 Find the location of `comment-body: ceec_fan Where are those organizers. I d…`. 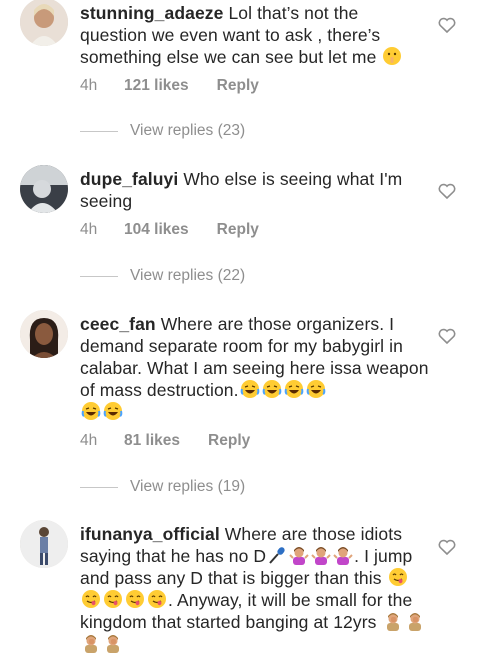

comment-body: ceec_fan Where are those organizers. I d… is located at coordinates (255, 368).